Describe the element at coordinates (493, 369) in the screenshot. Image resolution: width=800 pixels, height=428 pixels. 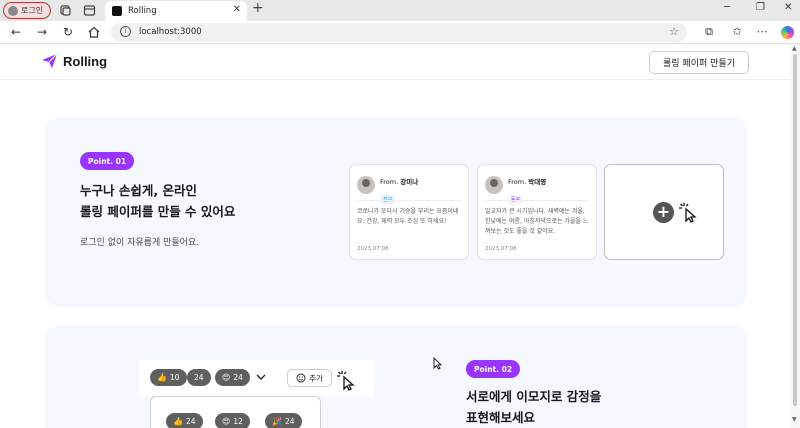
I see `point-02-pill: Point. 02` at that location.